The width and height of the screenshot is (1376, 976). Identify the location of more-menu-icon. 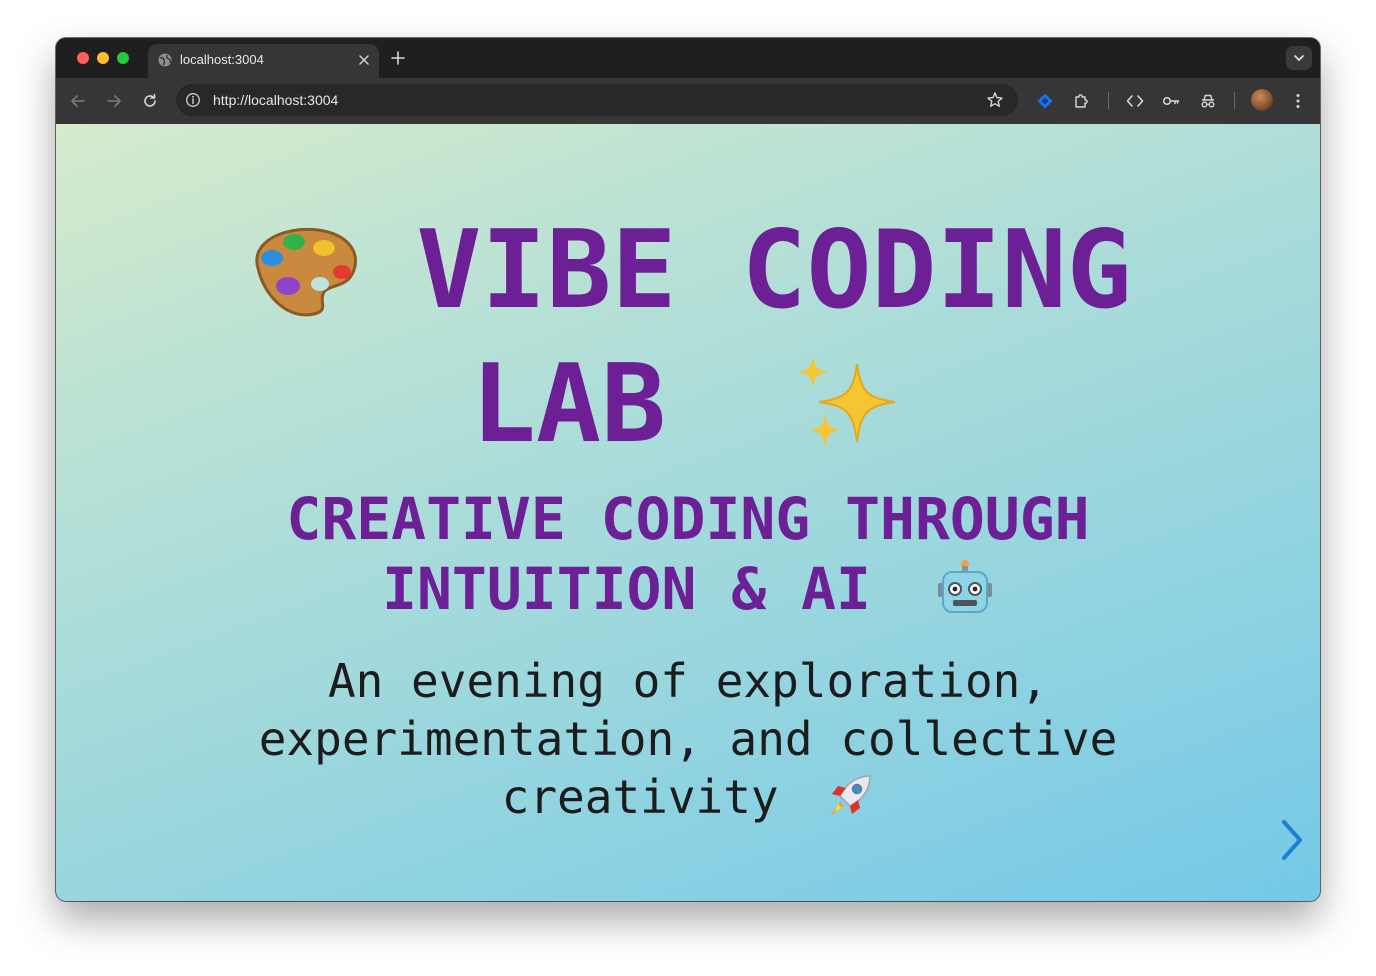
(1298, 101).